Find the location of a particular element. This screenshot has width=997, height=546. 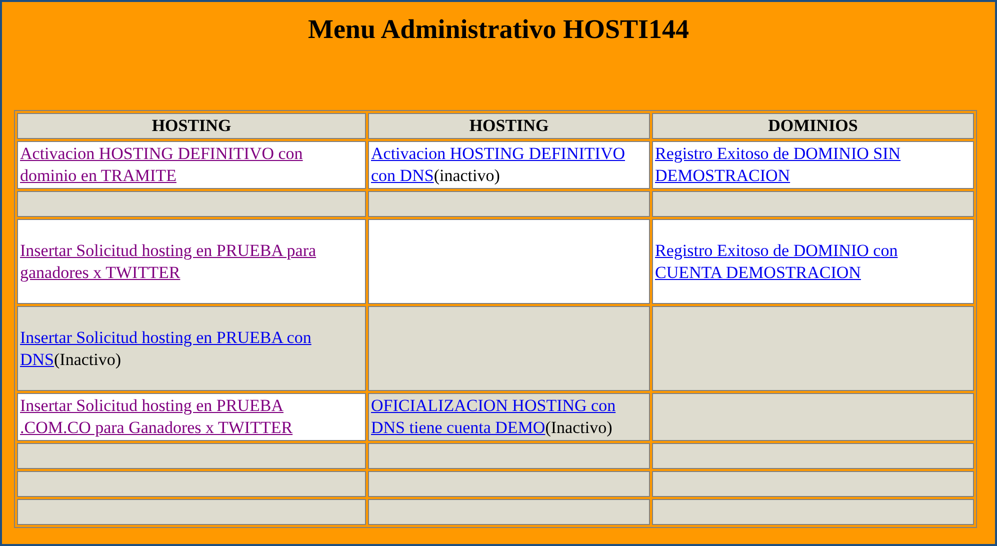

column-header: DOMINIOS is located at coordinates (813, 126).